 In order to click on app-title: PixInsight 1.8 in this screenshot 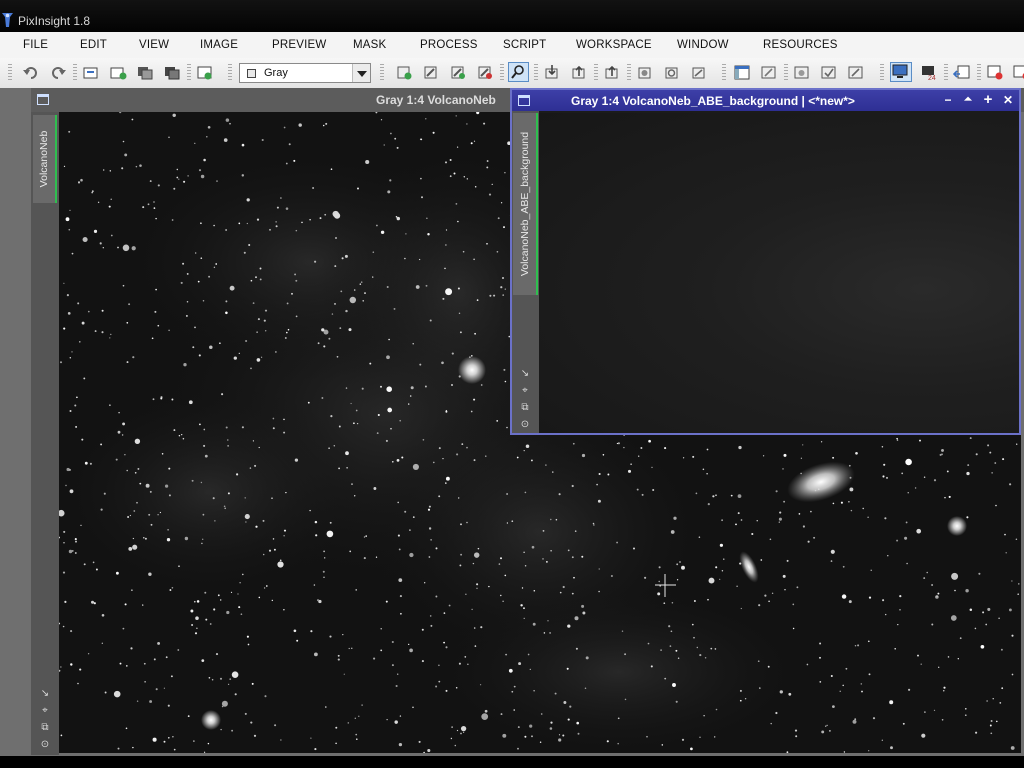, I will do `click(54, 21)`.